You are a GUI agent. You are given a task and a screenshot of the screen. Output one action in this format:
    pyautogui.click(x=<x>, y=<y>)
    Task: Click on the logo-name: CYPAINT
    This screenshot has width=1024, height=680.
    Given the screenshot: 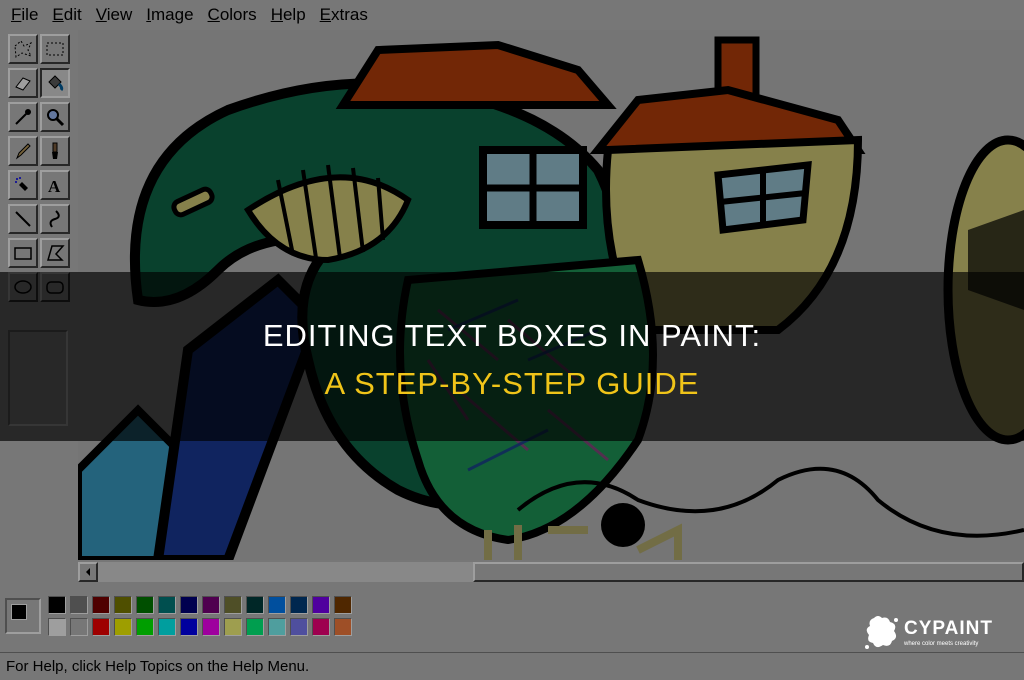 What is the action you would take?
    pyautogui.click(x=948, y=628)
    